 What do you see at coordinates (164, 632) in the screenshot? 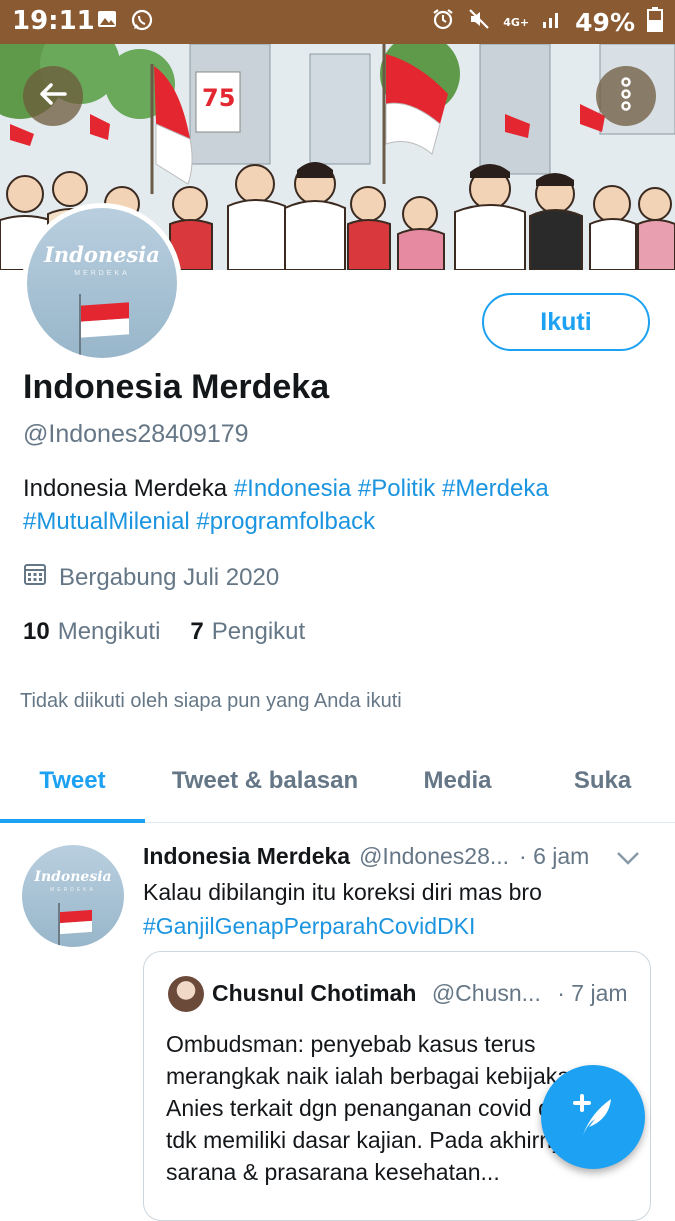
I see `follow-stats: 10 Mengikuti 7 Pengikut` at bounding box center [164, 632].